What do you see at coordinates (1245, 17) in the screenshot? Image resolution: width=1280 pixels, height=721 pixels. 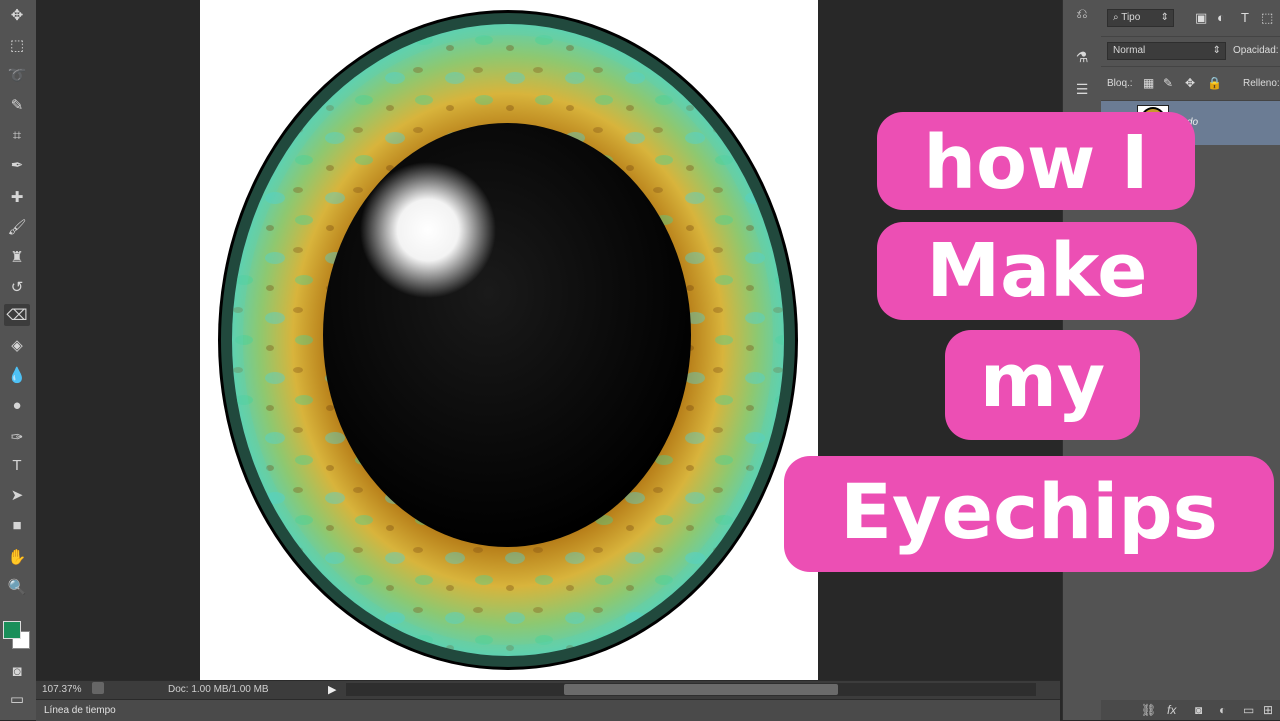 I see `type-filter-icon: T` at bounding box center [1245, 17].